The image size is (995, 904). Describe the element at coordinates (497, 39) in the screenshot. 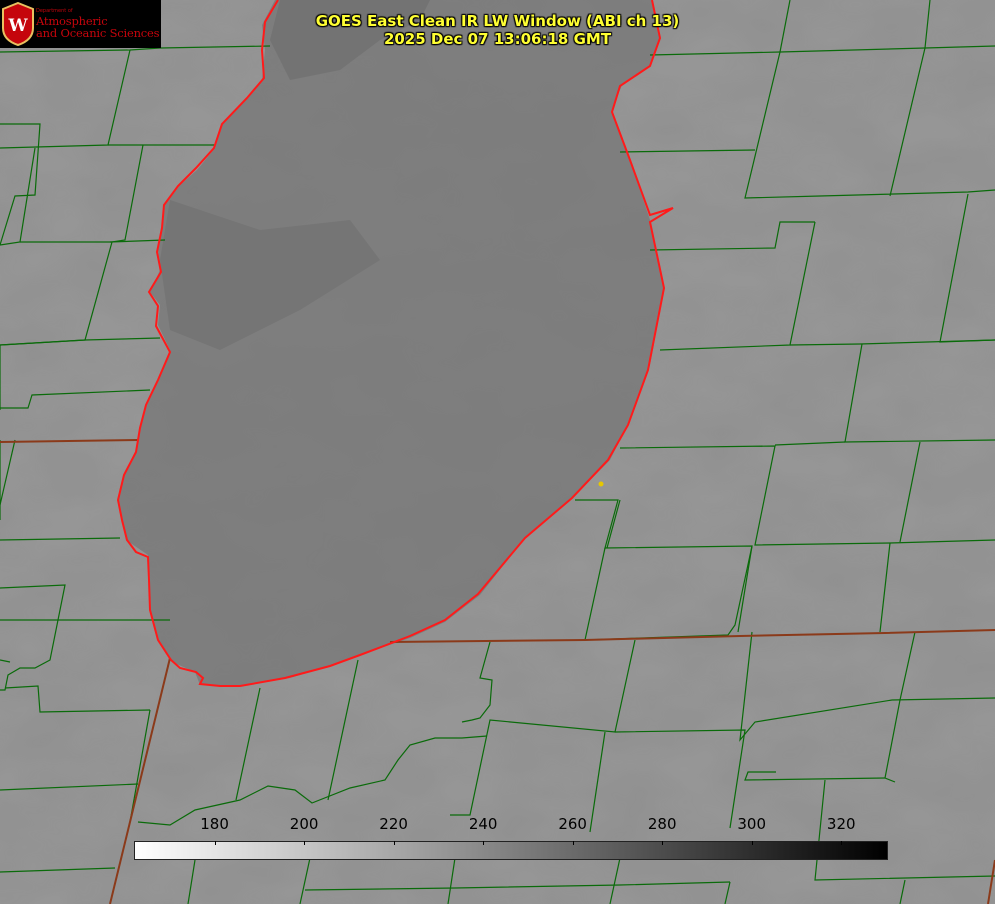

I see `image-timestamp: 2025 Dec 07 13:06:18 GMT` at that location.